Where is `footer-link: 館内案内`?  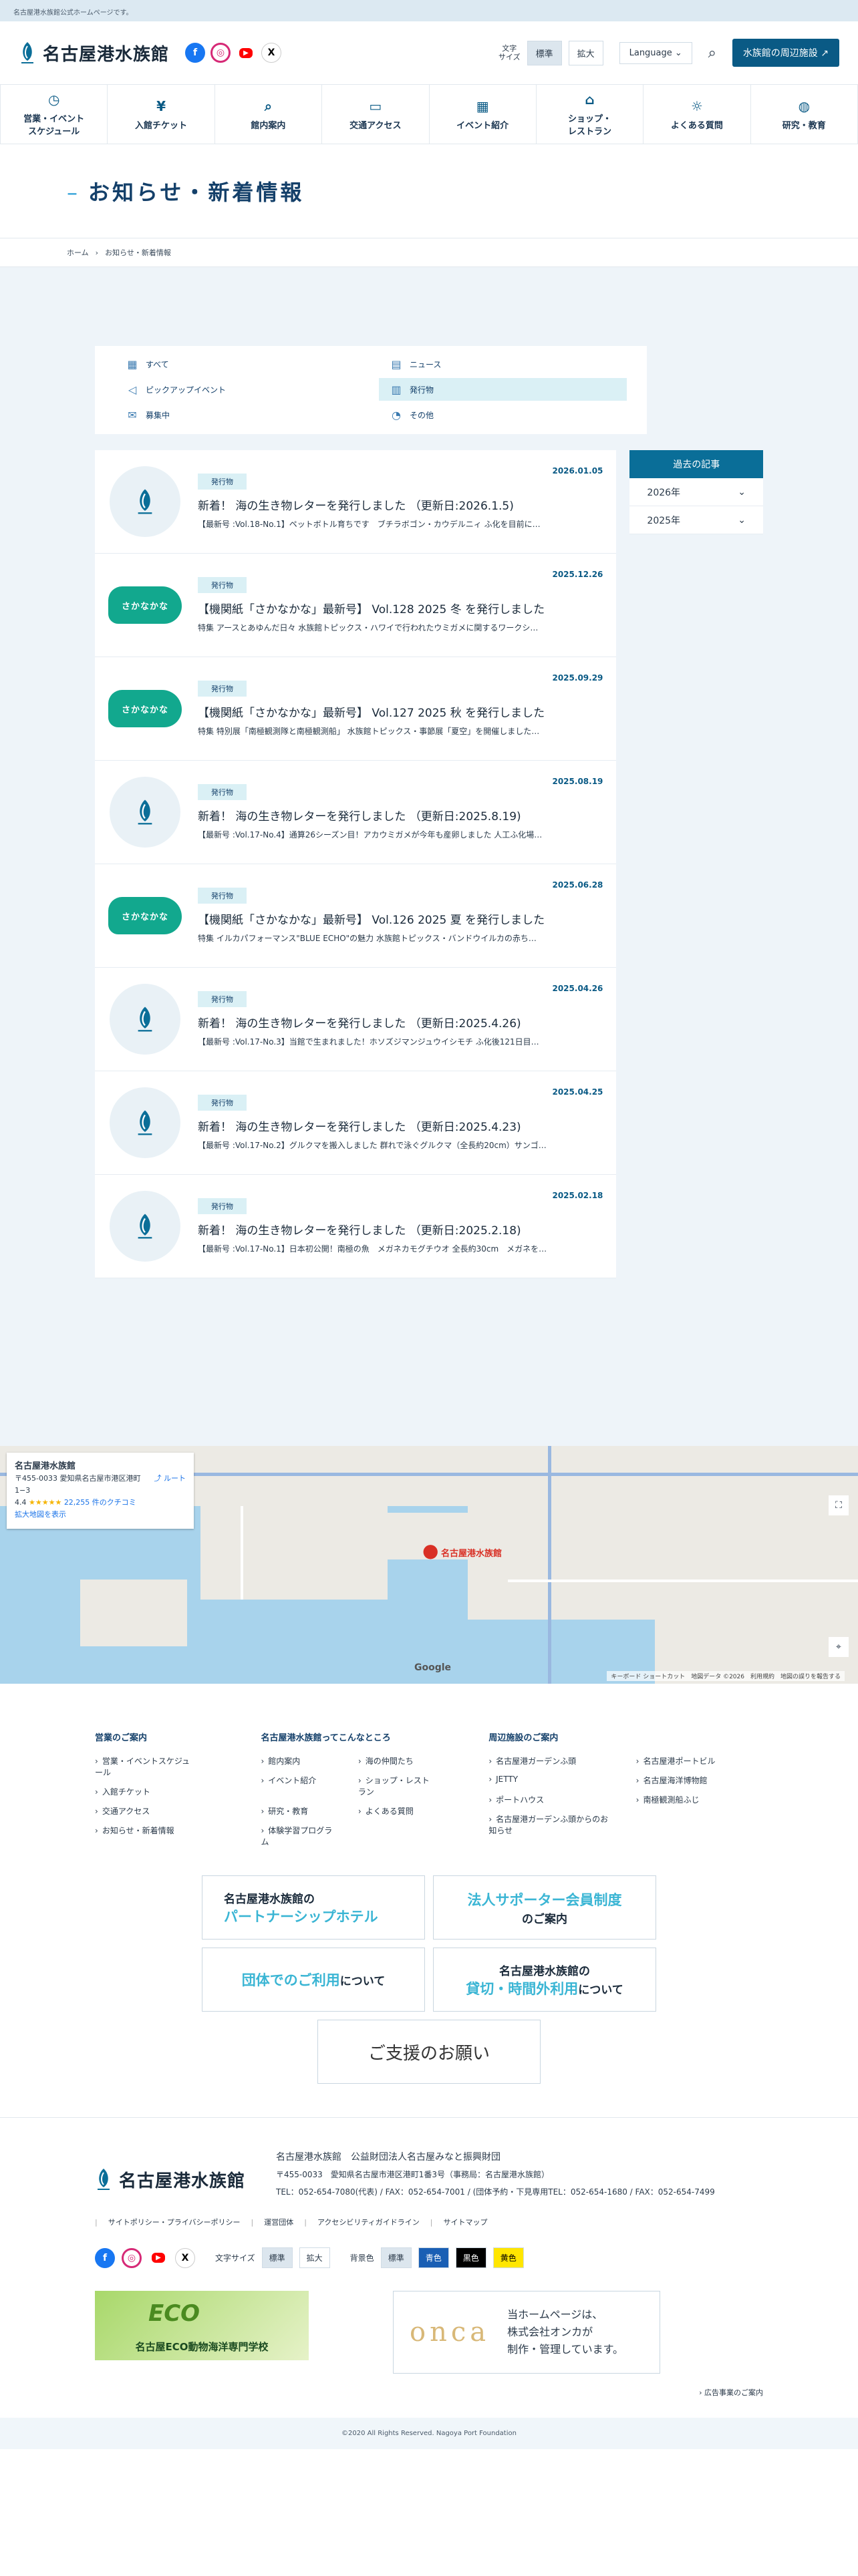 footer-link: 館内案内 is located at coordinates (299, 1761).